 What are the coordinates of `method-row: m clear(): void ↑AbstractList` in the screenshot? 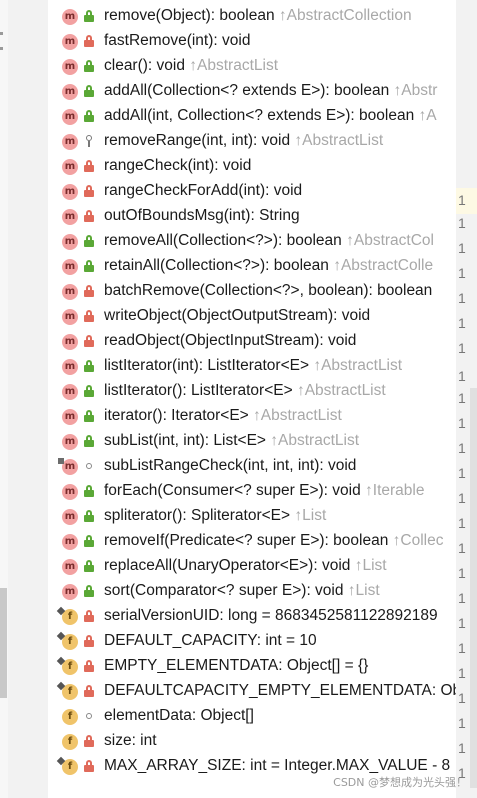 It's located at (252, 66).